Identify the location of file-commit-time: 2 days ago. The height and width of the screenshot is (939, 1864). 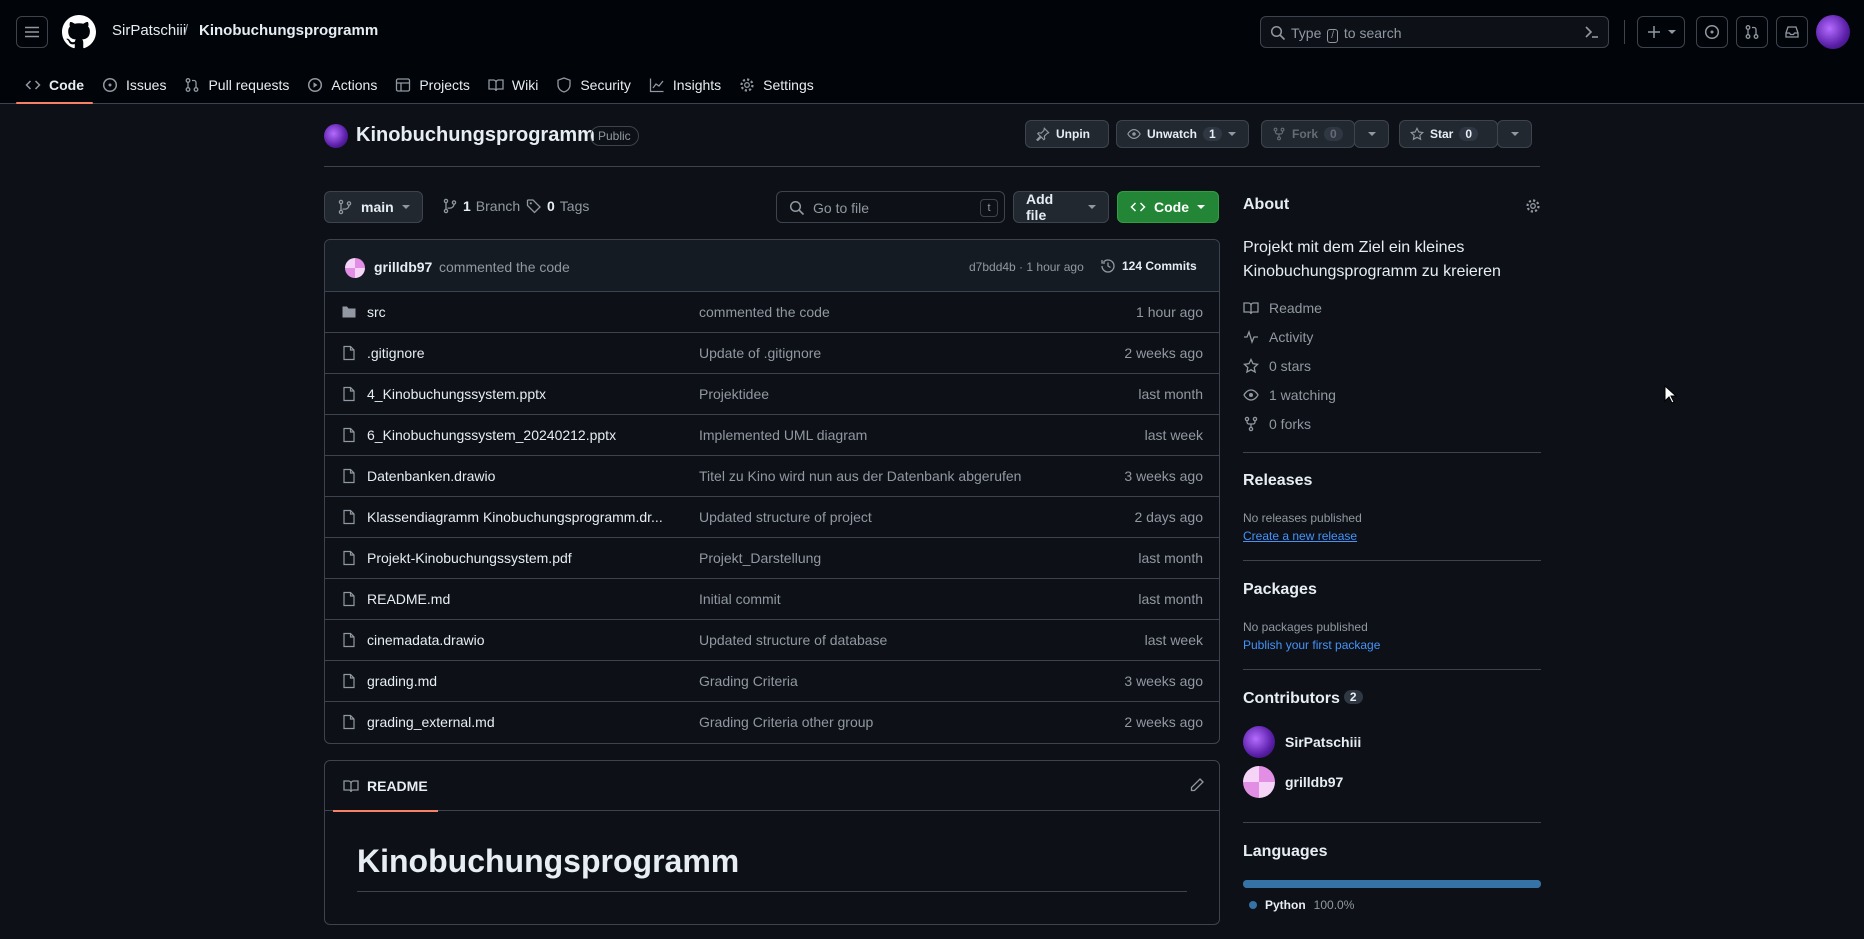
(1169, 517).